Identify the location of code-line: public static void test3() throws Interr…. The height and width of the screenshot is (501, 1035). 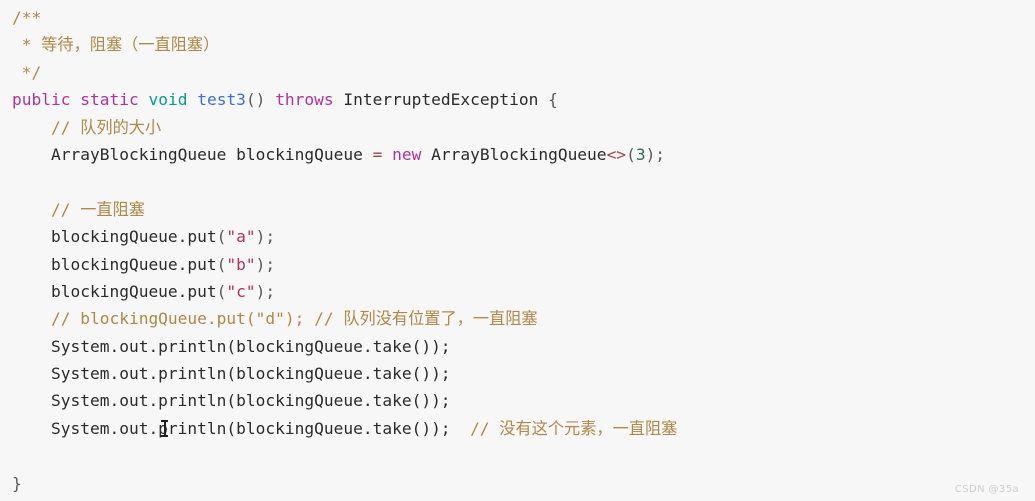
(517, 99).